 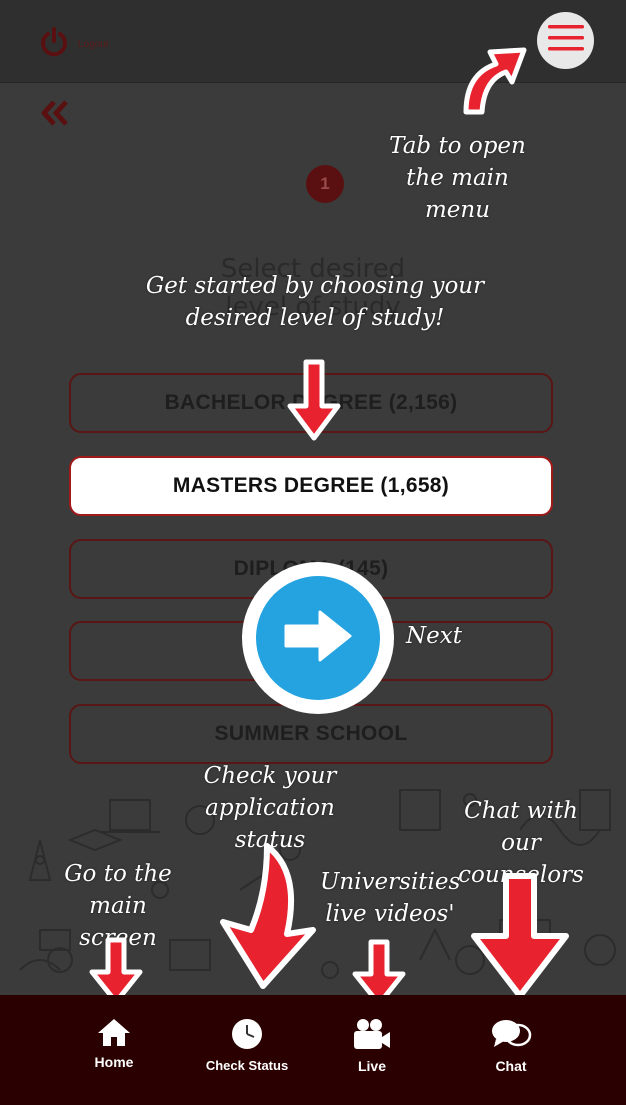 What do you see at coordinates (434, 636) in the screenshot?
I see `hint-next: Next` at bounding box center [434, 636].